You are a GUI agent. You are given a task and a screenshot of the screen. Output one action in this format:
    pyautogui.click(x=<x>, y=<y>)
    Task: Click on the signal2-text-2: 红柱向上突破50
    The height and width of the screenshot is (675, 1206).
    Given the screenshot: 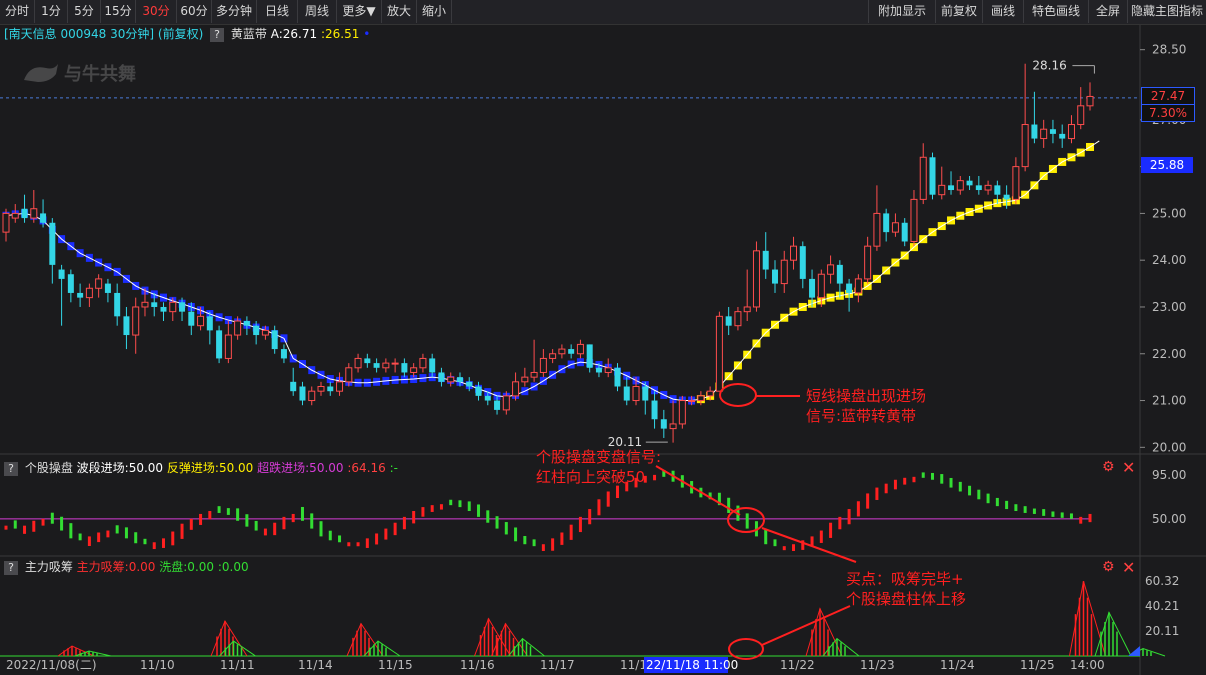 What is the action you would take?
    pyautogui.click(x=590, y=477)
    